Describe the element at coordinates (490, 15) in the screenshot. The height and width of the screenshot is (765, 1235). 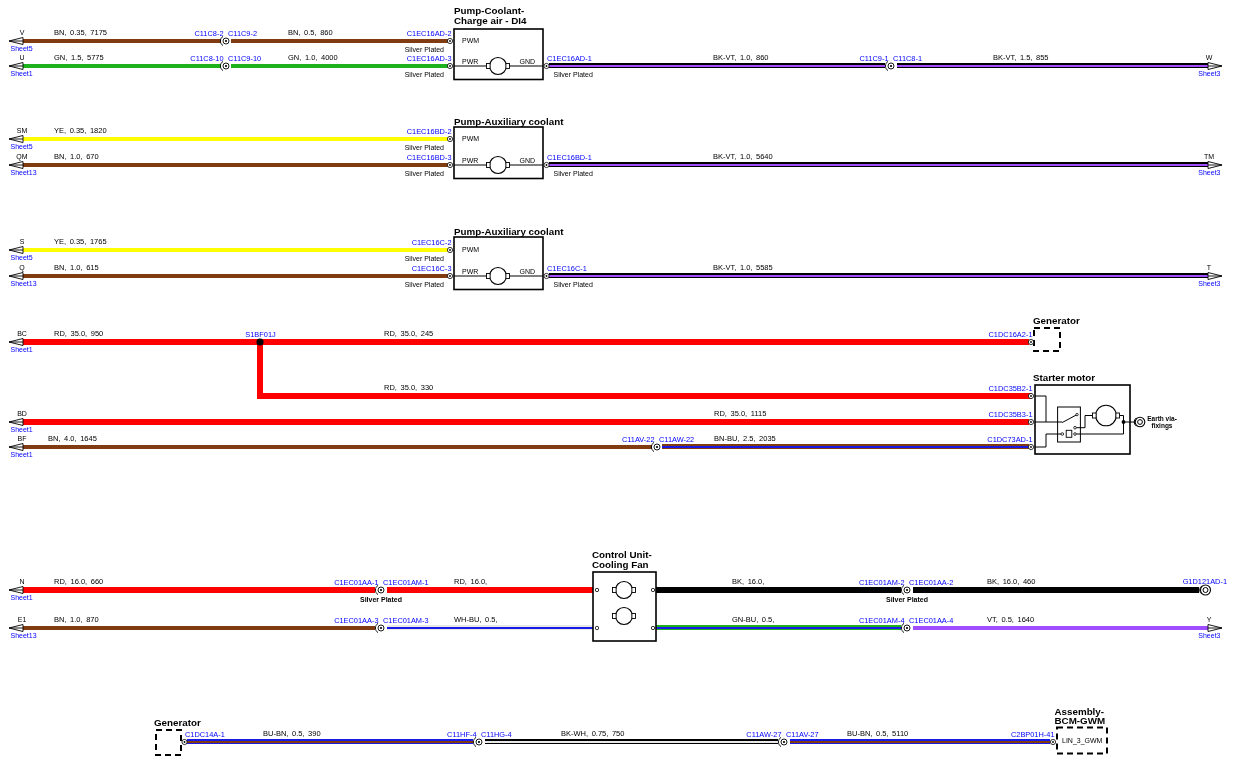
I see `component-title: Pump-Coolant- Charge air - DI4` at that location.